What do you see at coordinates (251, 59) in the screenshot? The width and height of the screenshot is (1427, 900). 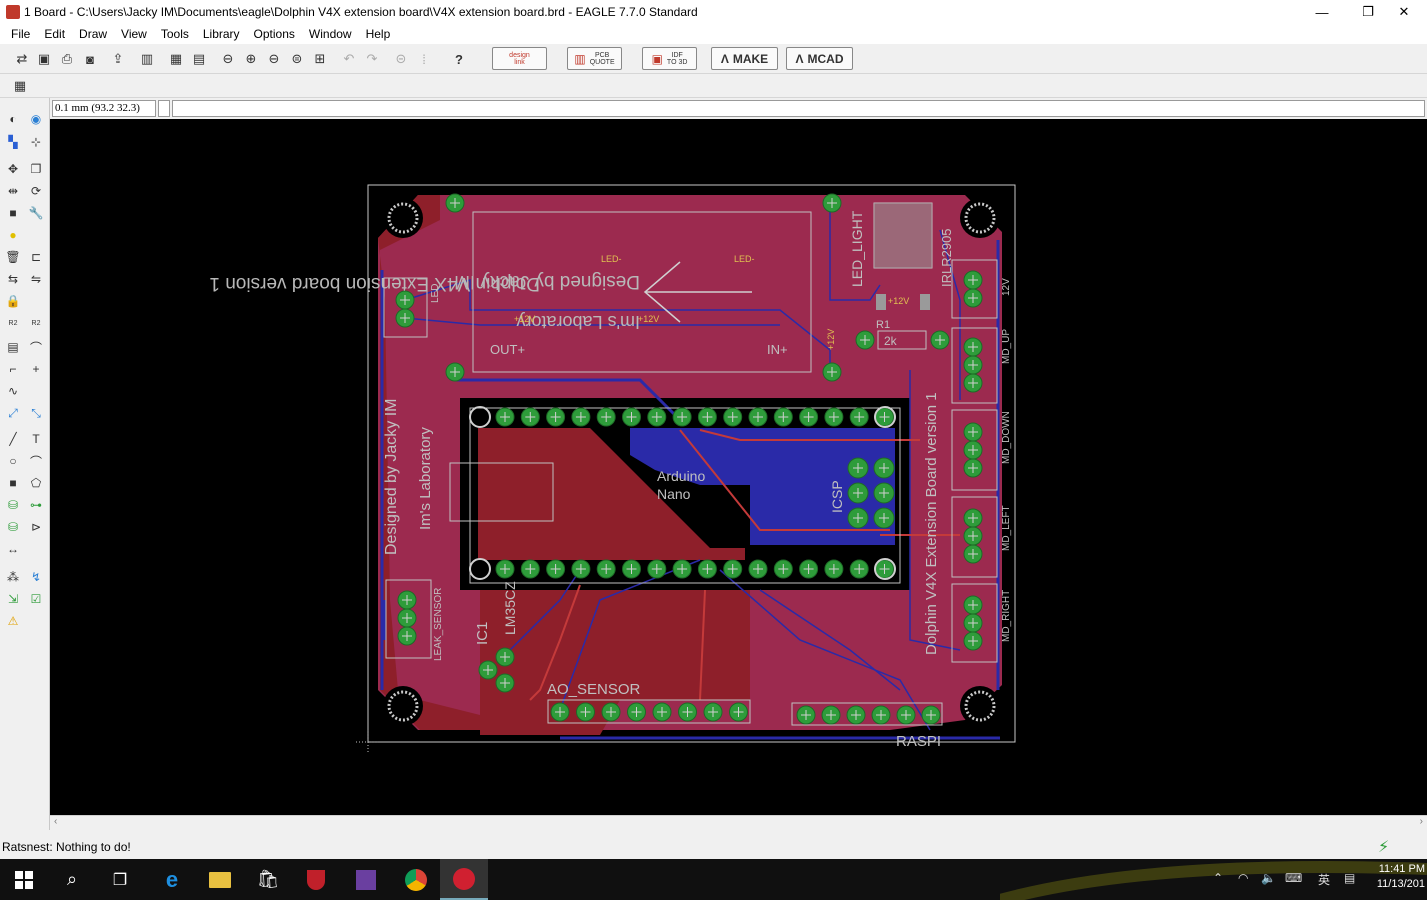 I see `zoom-in-icon: ⊕` at bounding box center [251, 59].